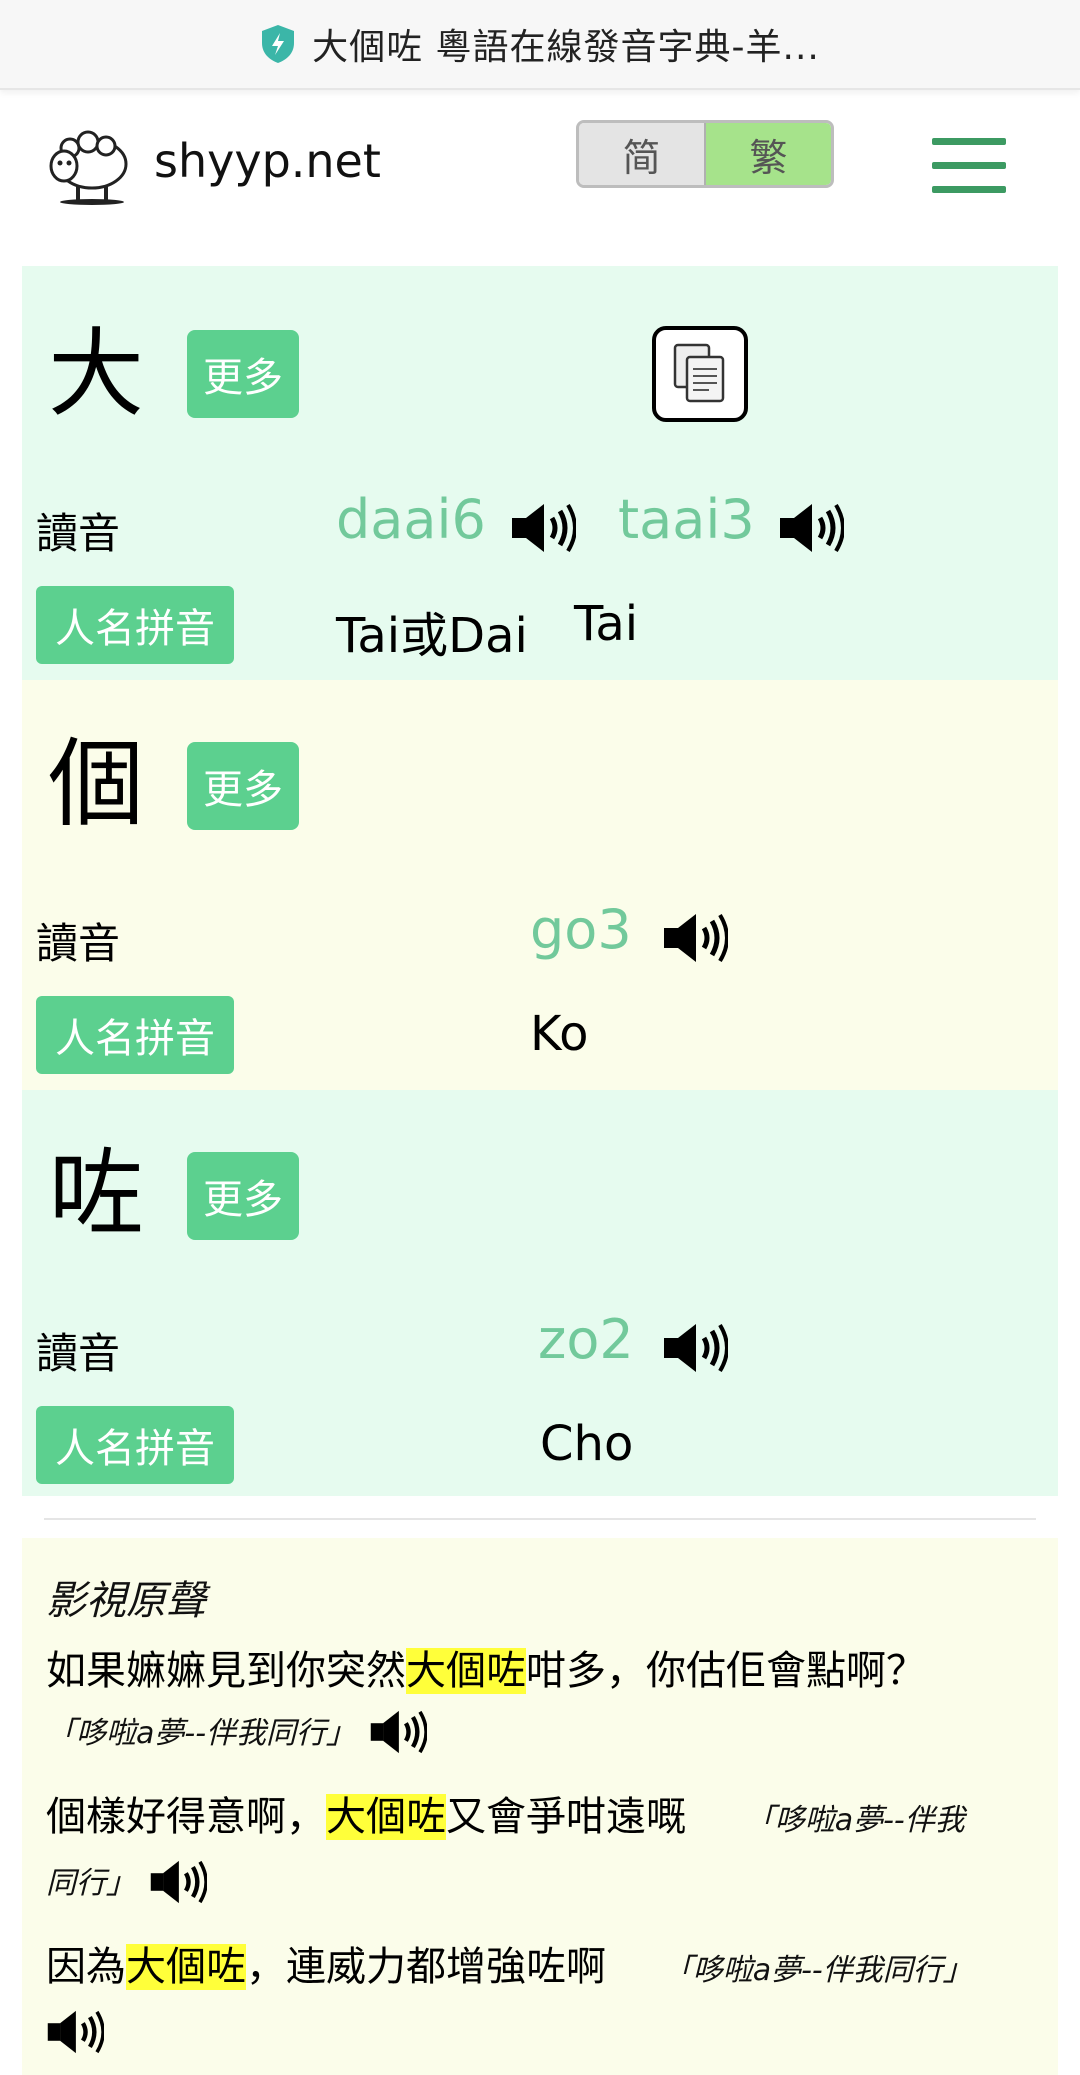 This screenshot has height=2075, width=1080. What do you see at coordinates (642, 154) in the screenshot?
I see `simplified-option: 简` at bounding box center [642, 154].